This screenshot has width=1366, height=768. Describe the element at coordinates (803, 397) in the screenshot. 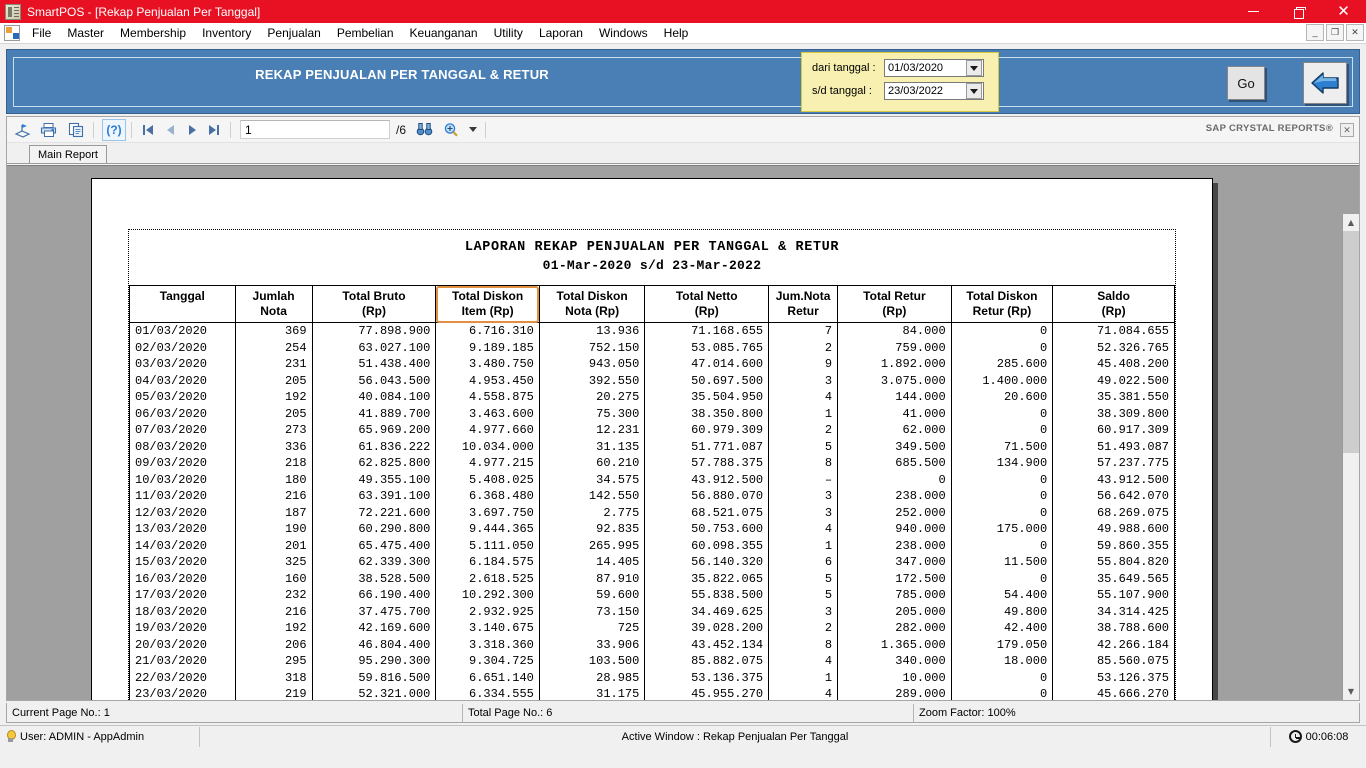

I see `table-cell-r4-c6: 4` at that location.